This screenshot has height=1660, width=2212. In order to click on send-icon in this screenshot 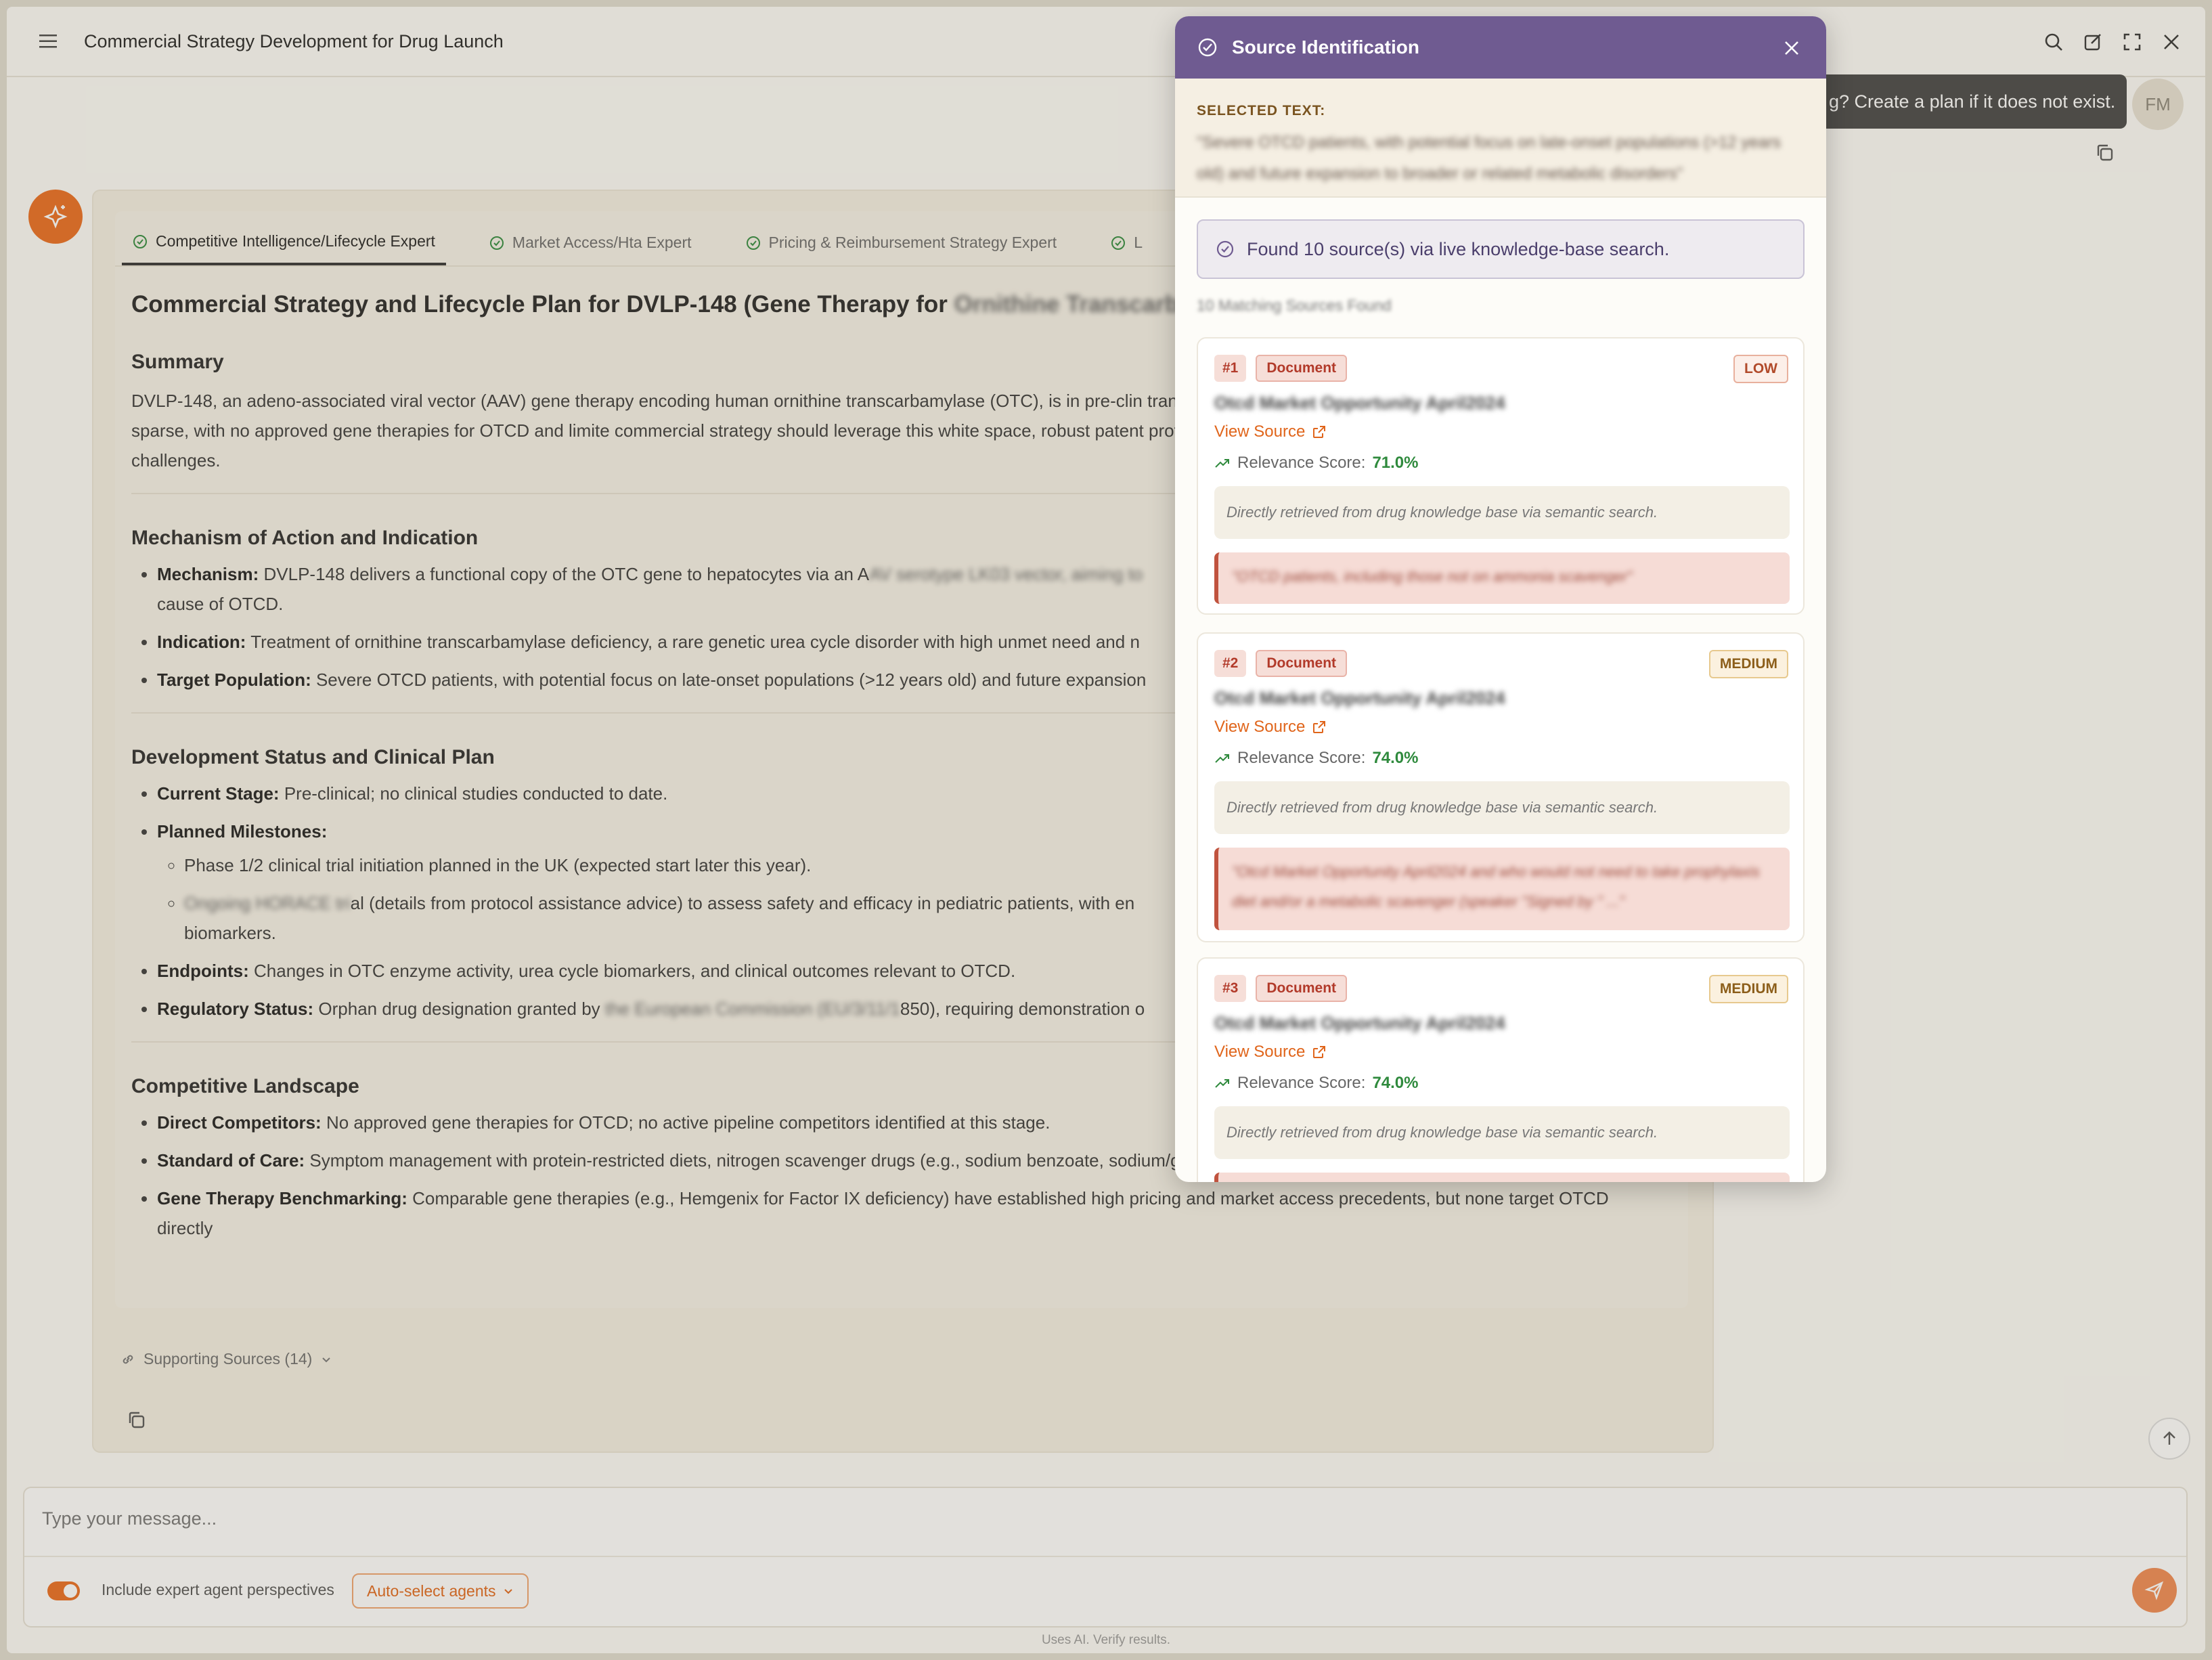, I will do `click(2154, 1590)`.